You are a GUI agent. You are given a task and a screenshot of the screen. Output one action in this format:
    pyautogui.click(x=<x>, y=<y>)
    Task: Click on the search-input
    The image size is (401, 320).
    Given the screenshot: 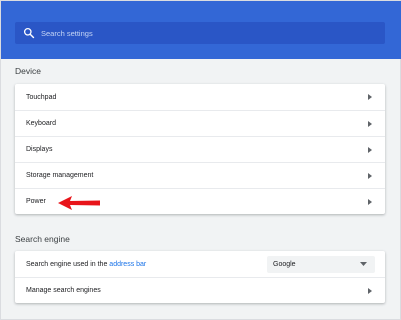 What is the action you would take?
    pyautogui.click(x=213, y=33)
    